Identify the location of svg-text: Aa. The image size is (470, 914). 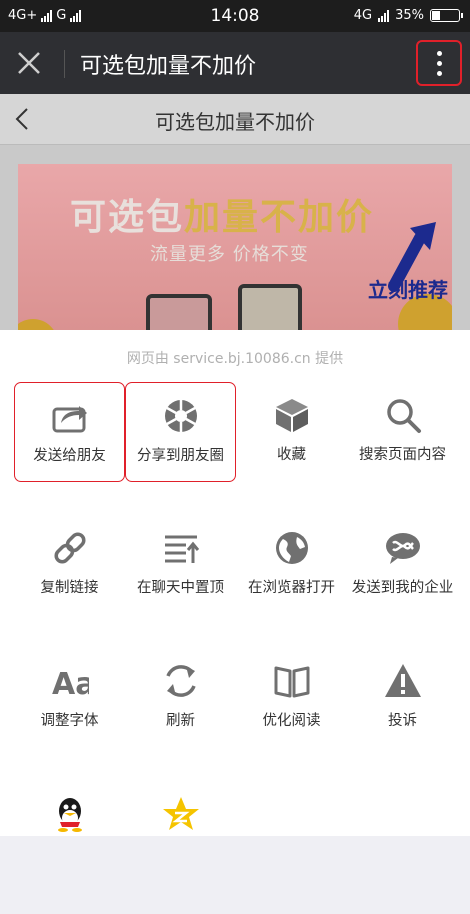
(70, 683).